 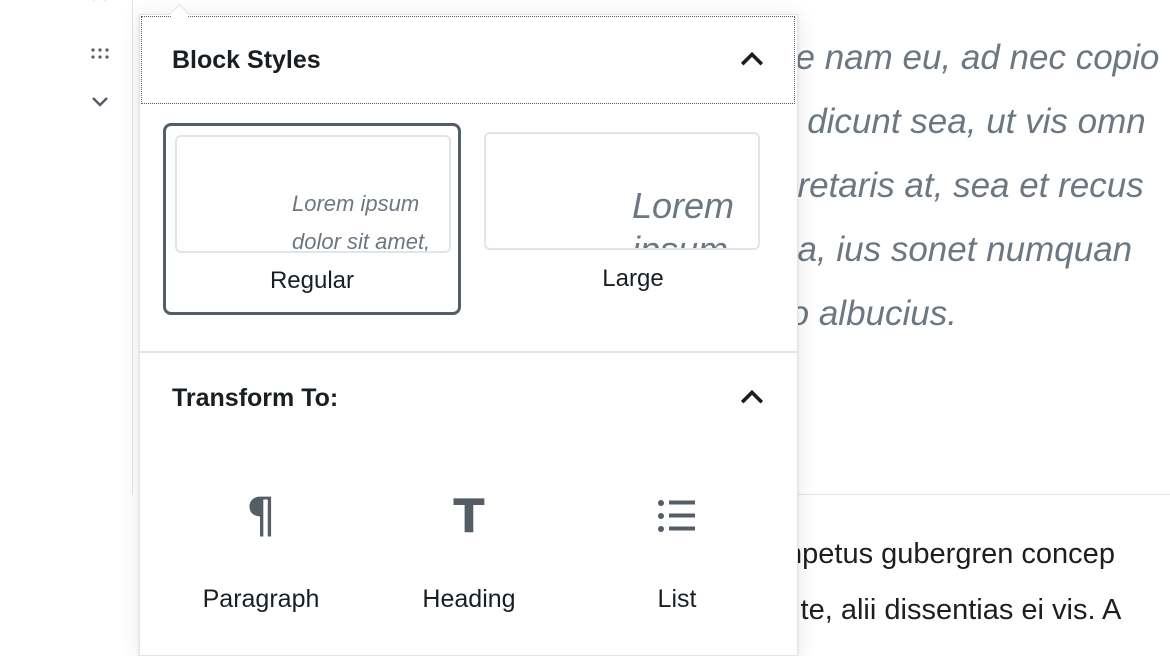 What do you see at coordinates (955, 250) in the screenshot?
I see `paragraph-line: ea, ius sonet numquan` at bounding box center [955, 250].